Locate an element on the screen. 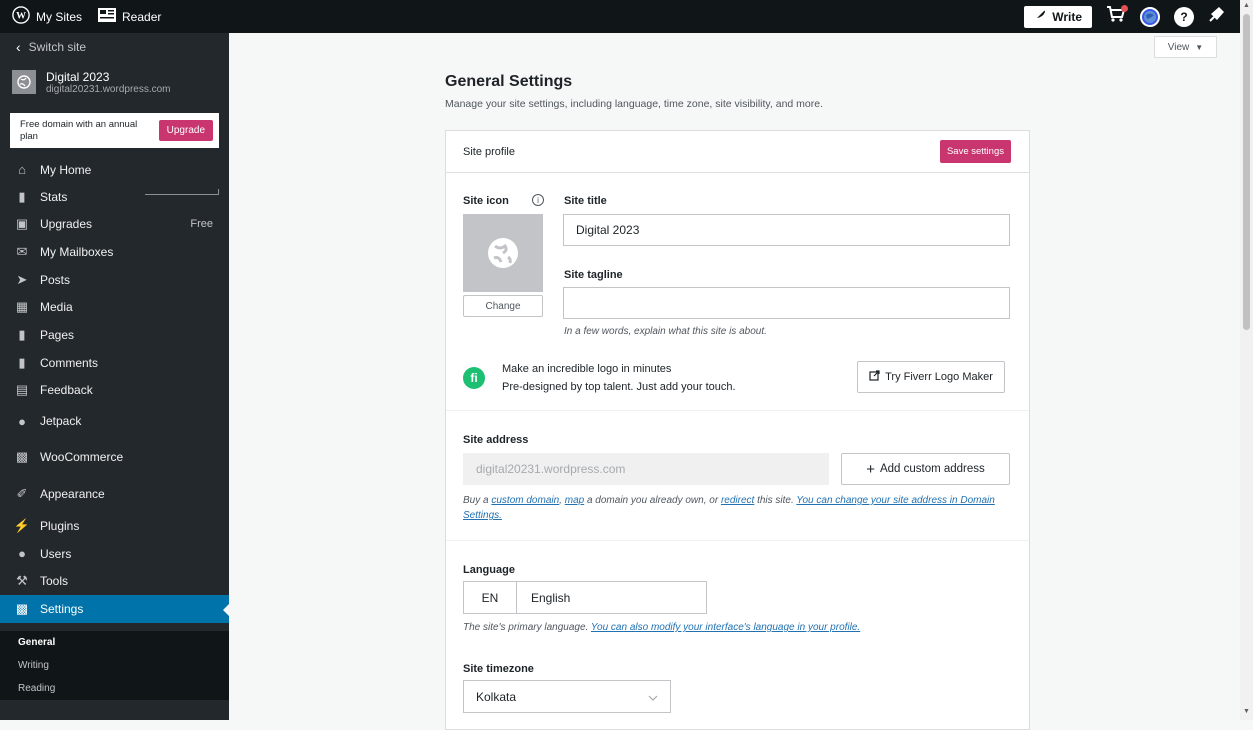 This screenshot has height=730, width=1253. stats-sparkline is located at coordinates (182, 192).